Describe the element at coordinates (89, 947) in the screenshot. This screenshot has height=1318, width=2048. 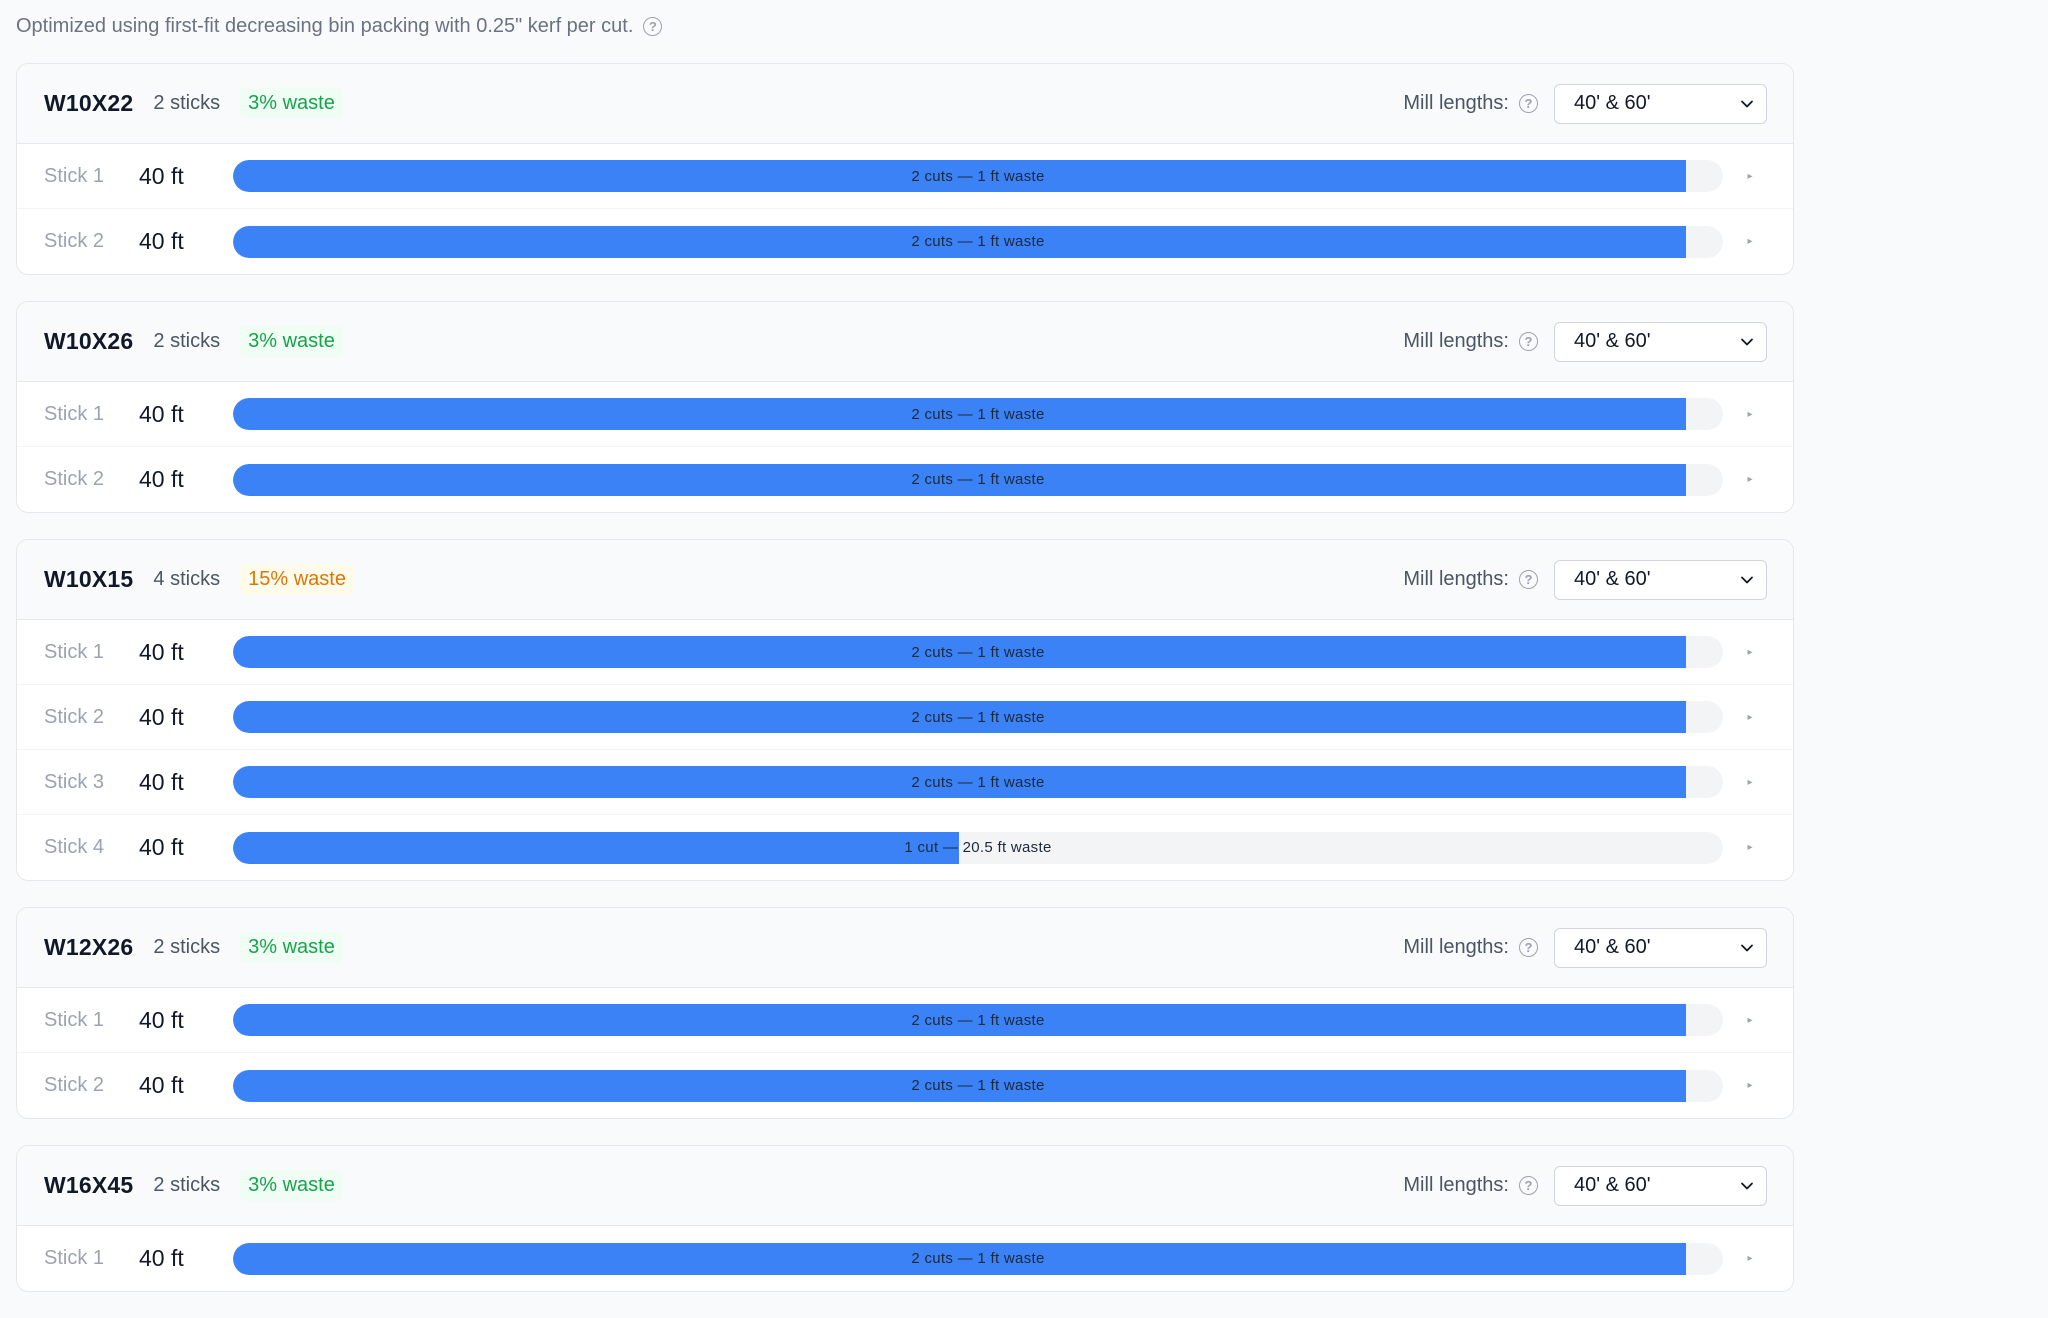
I see `profile-name: W12X26` at that location.